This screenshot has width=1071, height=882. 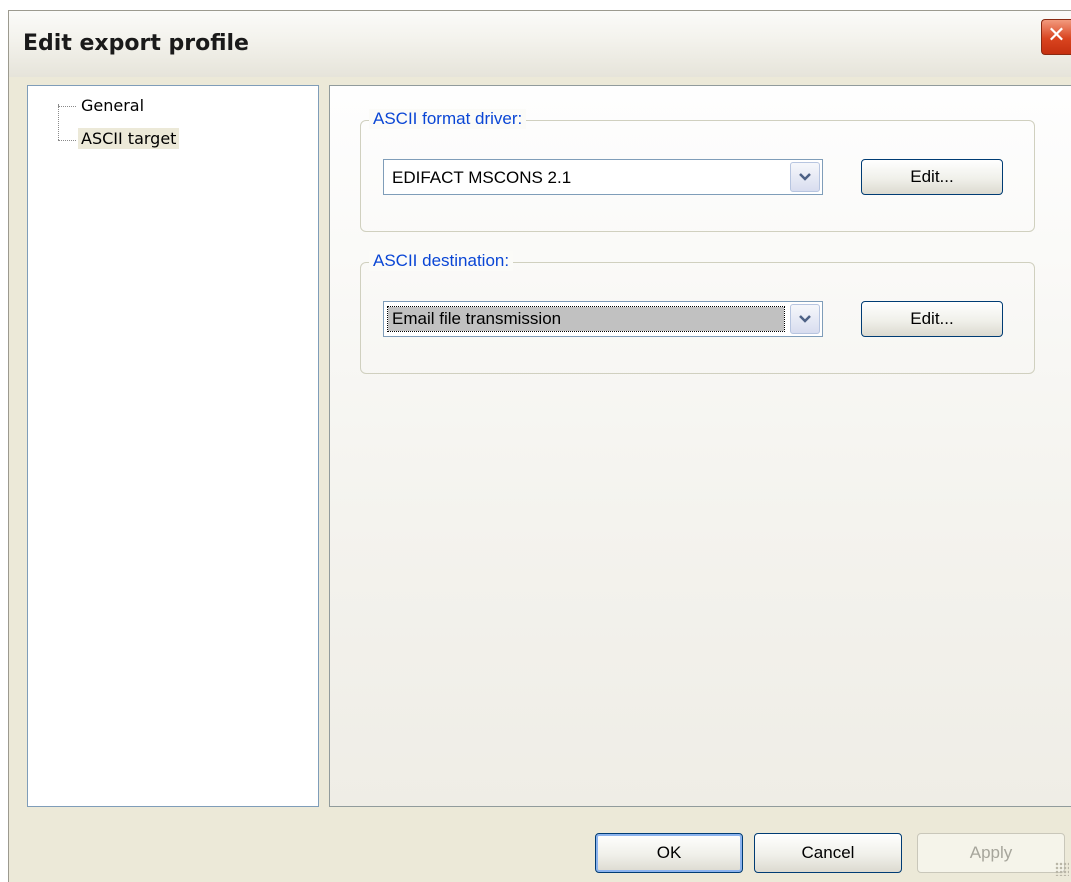 I want to click on format-driver-dropdown-button, so click(x=805, y=177).